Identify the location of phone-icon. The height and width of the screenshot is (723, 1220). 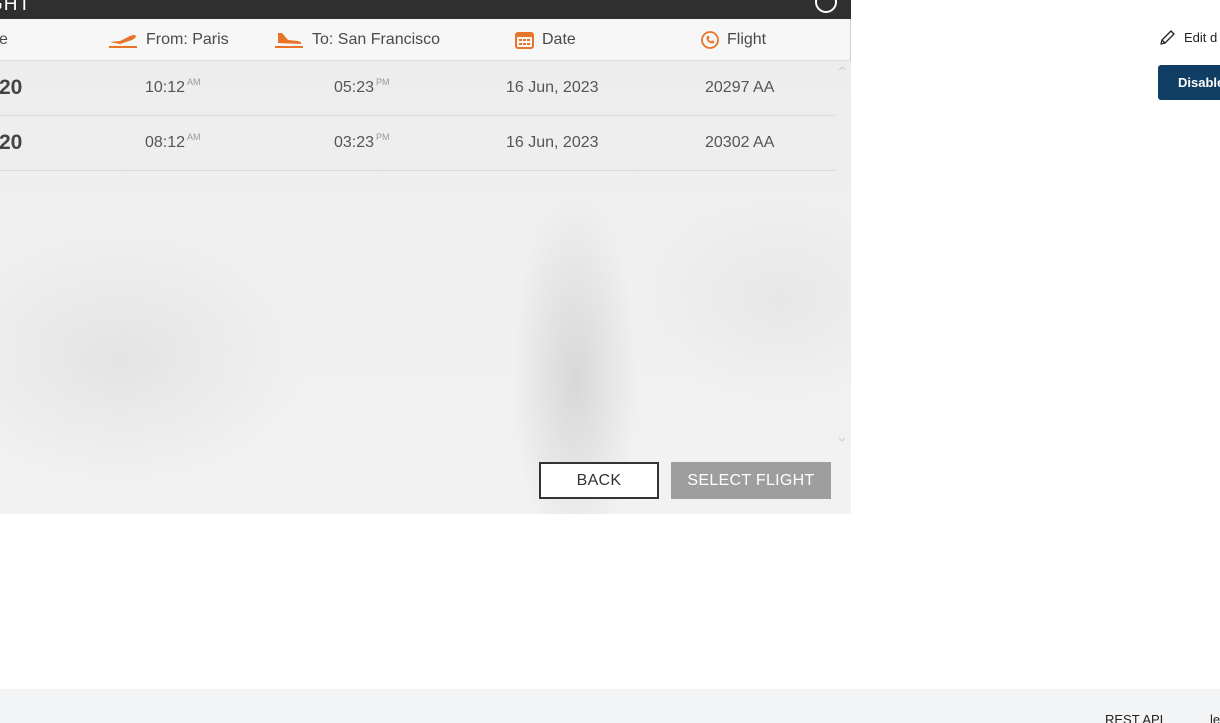
(710, 40).